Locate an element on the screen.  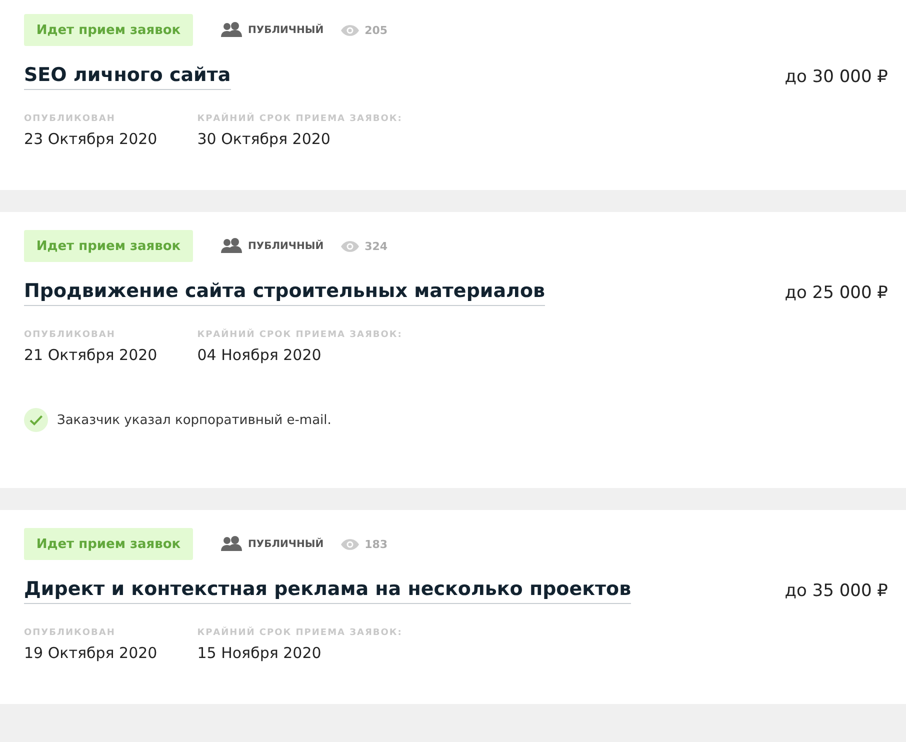
published-date: 19 Октября 2020 is located at coordinates (91, 653).